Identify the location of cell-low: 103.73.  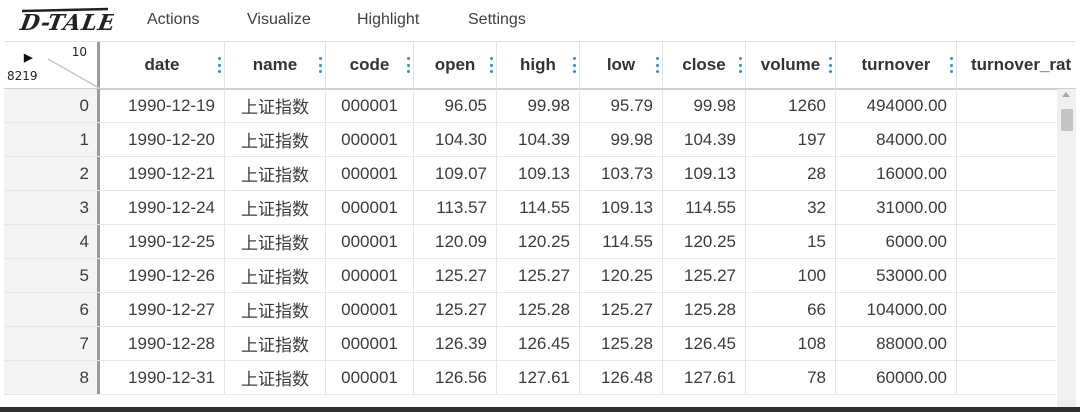
(621, 173).